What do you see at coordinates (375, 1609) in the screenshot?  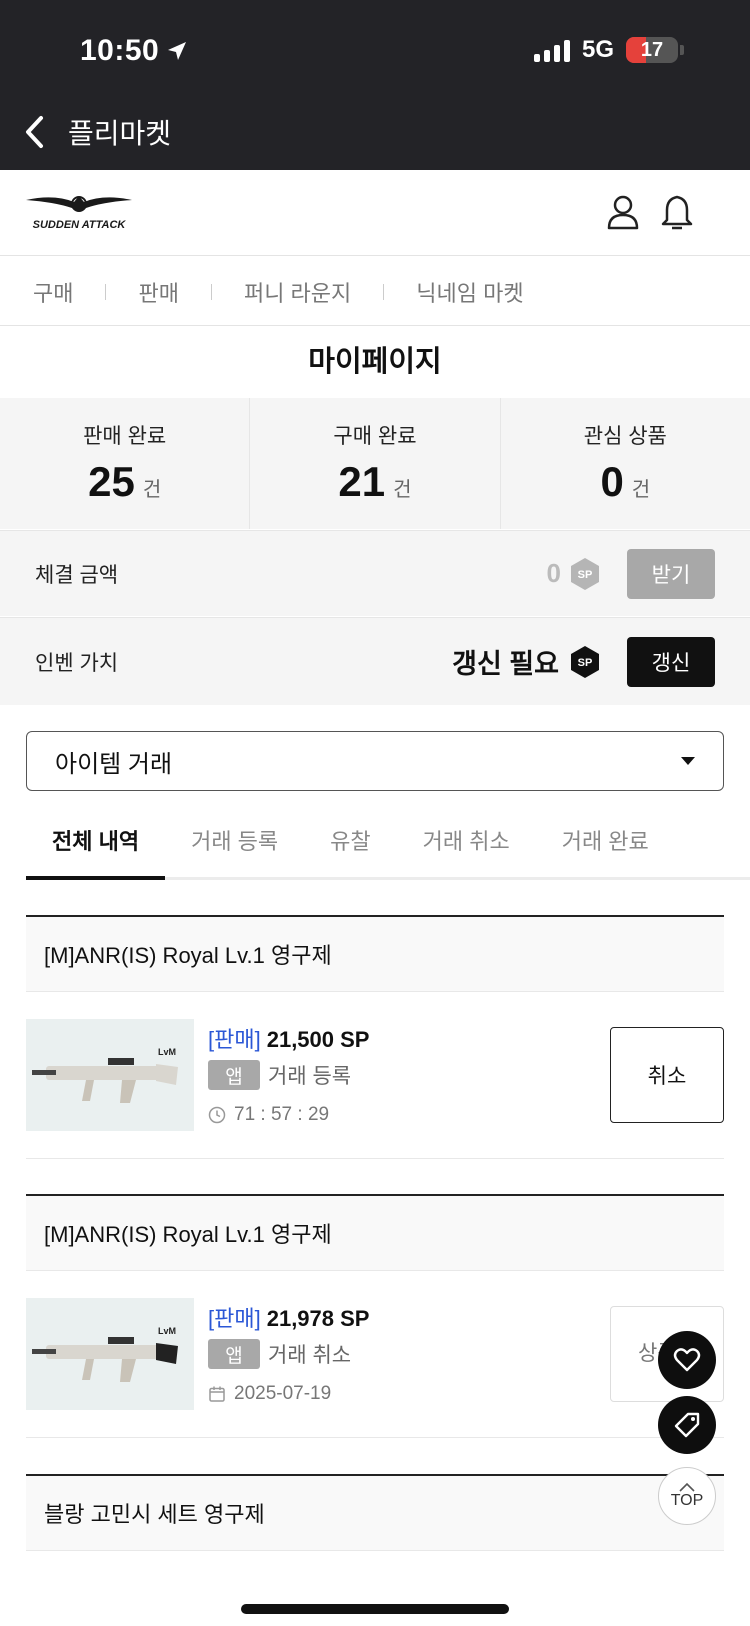 I see `home-indicator` at bounding box center [375, 1609].